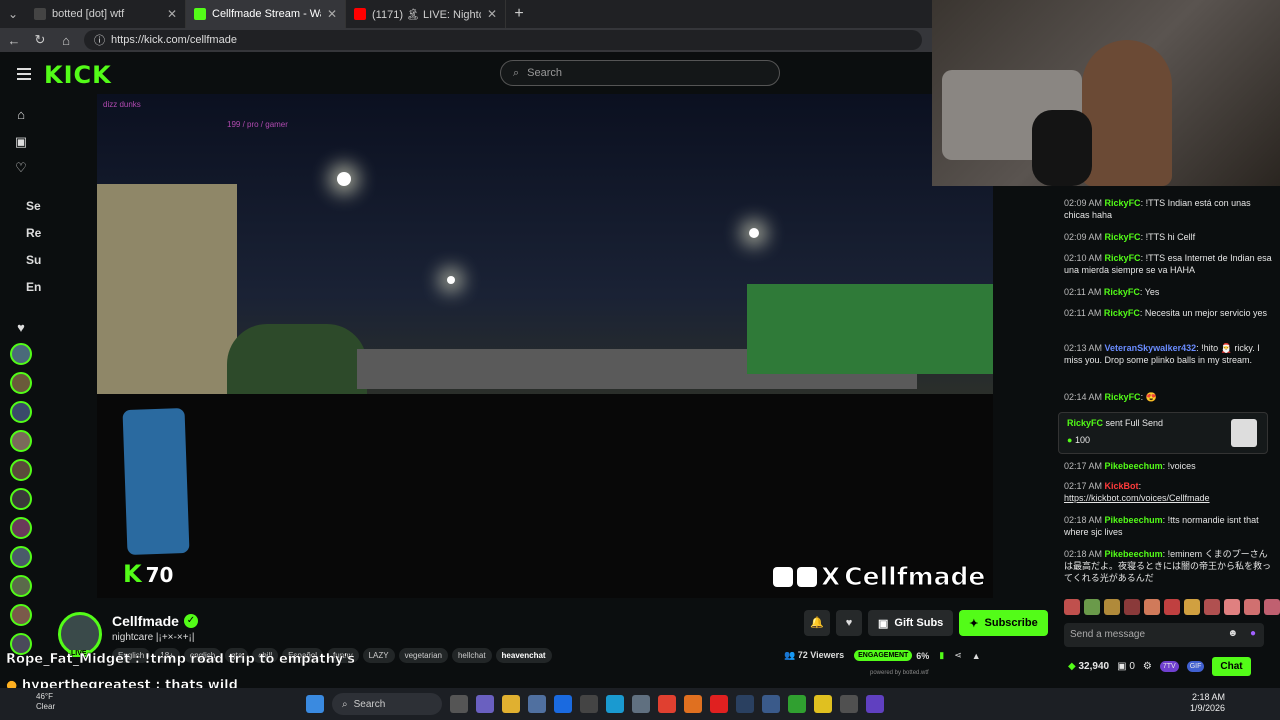  What do you see at coordinates (459, 704) in the screenshot?
I see `task-view-icon` at bounding box center [459, 704].